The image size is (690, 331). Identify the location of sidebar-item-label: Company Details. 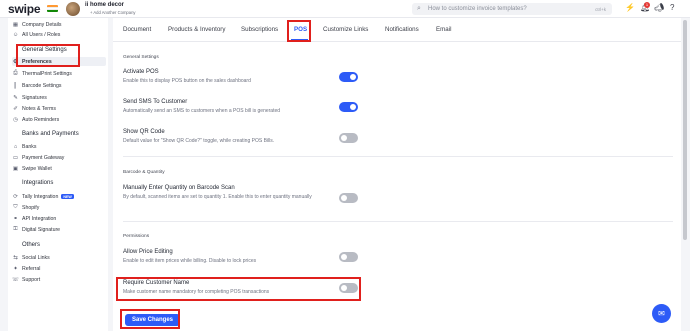
(42, 24).